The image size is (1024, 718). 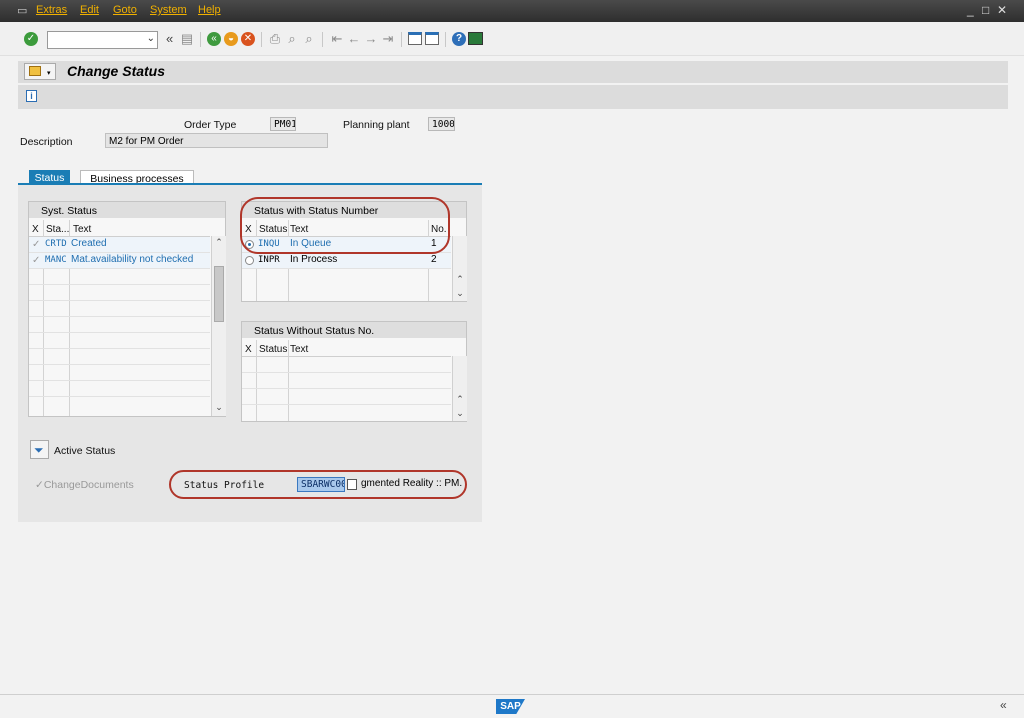 I want to click on exit-icon: ◒, so click(x=231, y=39).